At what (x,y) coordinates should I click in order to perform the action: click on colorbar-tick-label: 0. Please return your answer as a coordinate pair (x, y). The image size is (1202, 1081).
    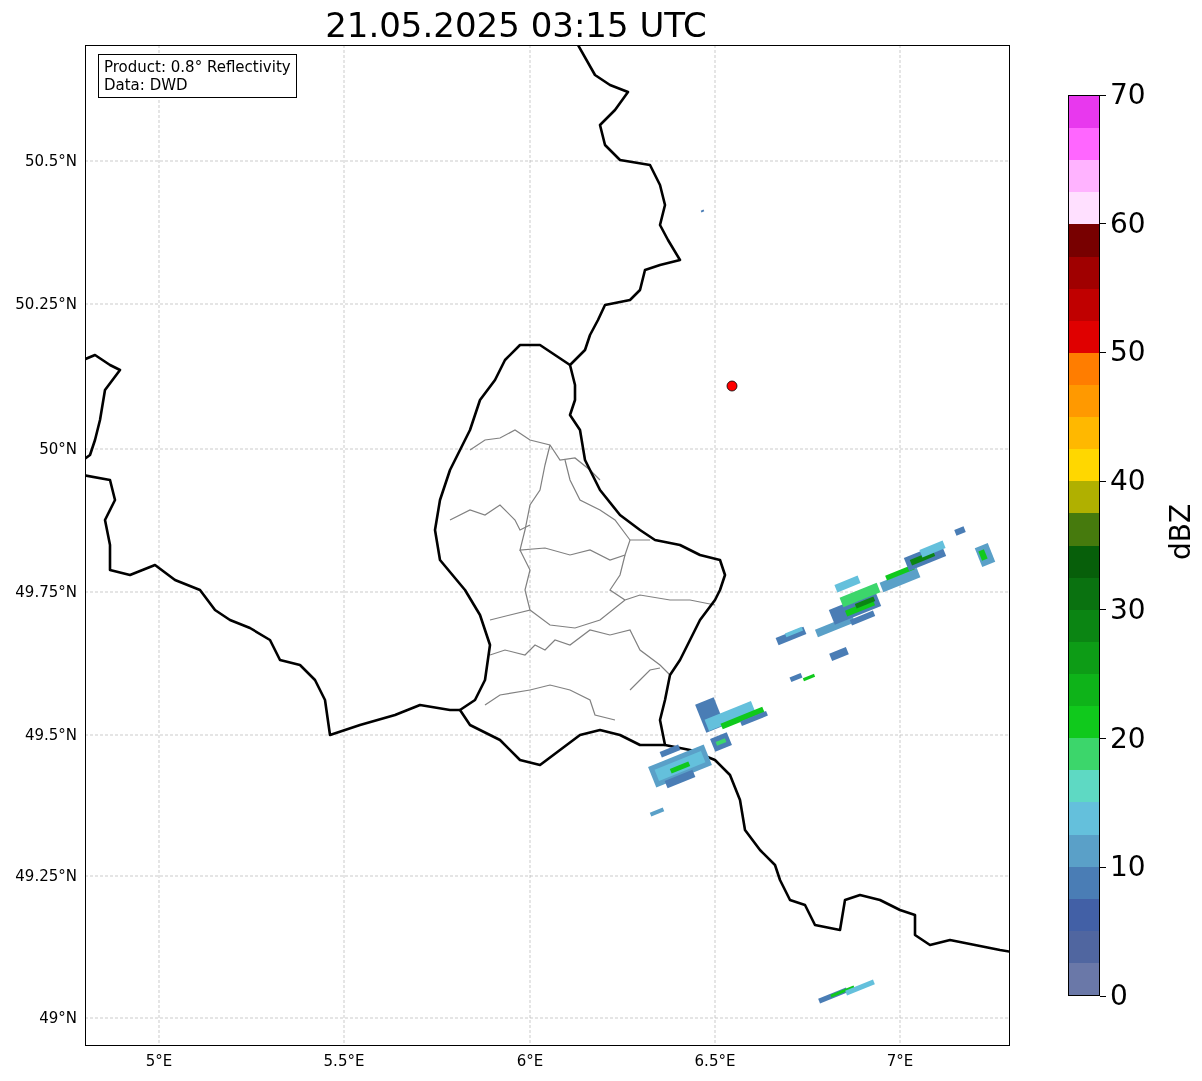
    Looking at the image, I should click on (1119, 996).